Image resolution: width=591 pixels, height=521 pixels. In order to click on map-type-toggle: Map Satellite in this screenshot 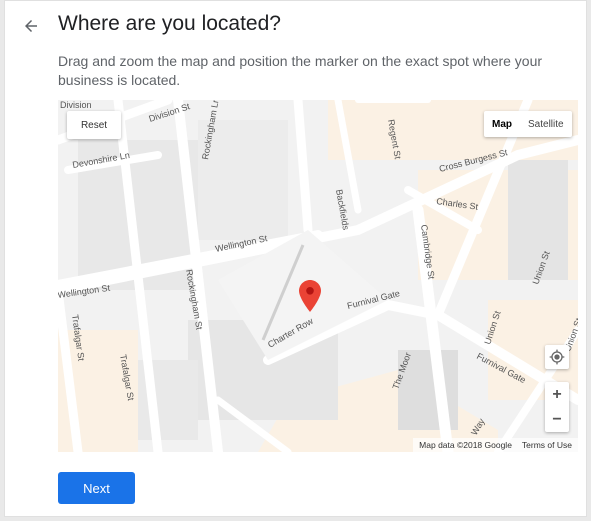, I will do `click(528, 124)`.